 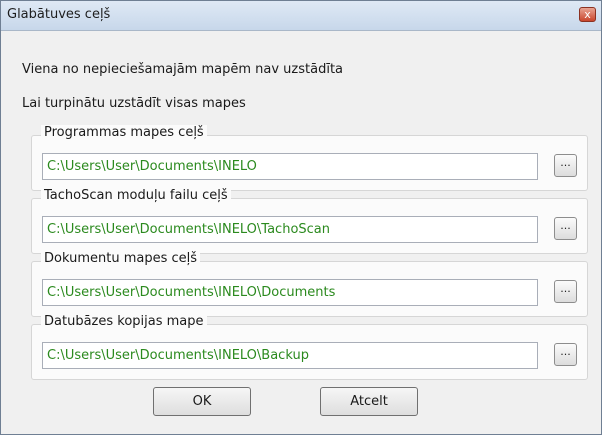 I want to click on documents-folder-path-input: C:\Users\User\Documents\INELO\Documents, so click(x=290, y=292).